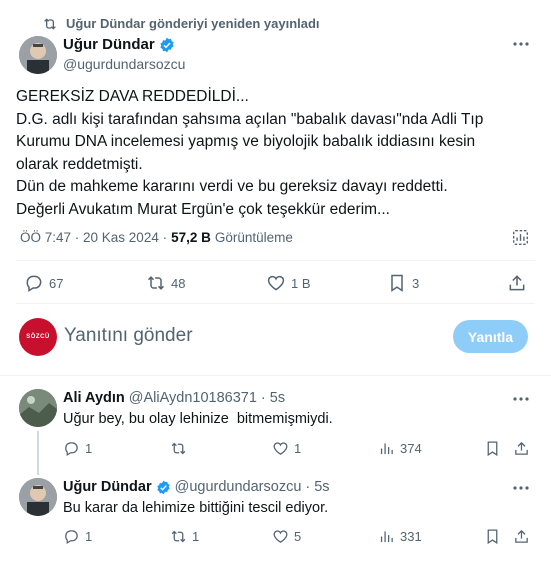  What do you see at coordinates (128, 336) in the screenshot?
I see `reply-input: Yanıtını gönder` at bounding box center [128, 336].